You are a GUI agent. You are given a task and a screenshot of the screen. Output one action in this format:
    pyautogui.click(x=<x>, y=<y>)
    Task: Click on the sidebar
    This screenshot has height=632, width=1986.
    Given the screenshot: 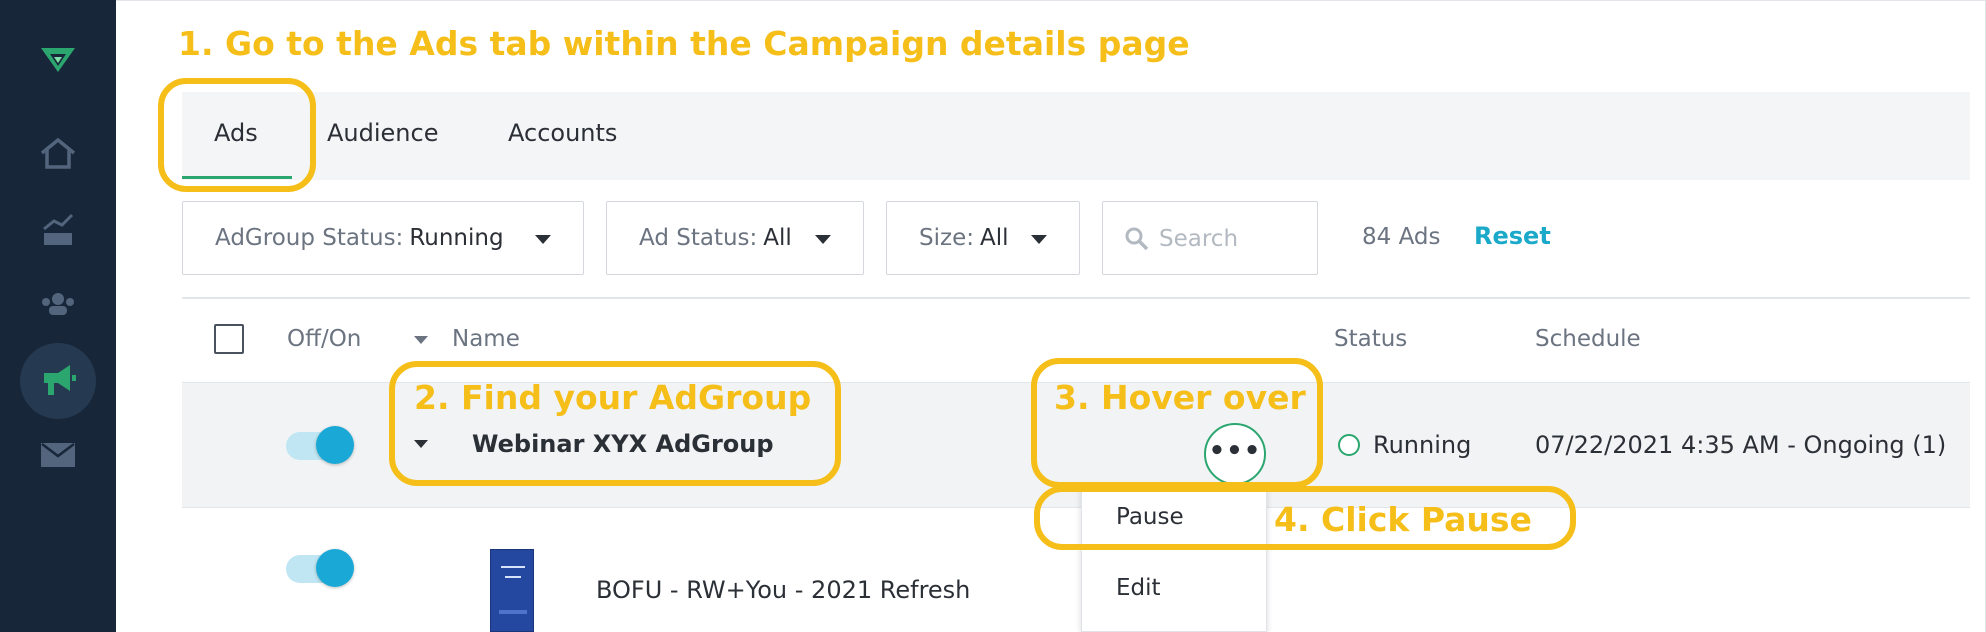 What is the action you would take?
    pyautogui.click(x=58, y=316)
    